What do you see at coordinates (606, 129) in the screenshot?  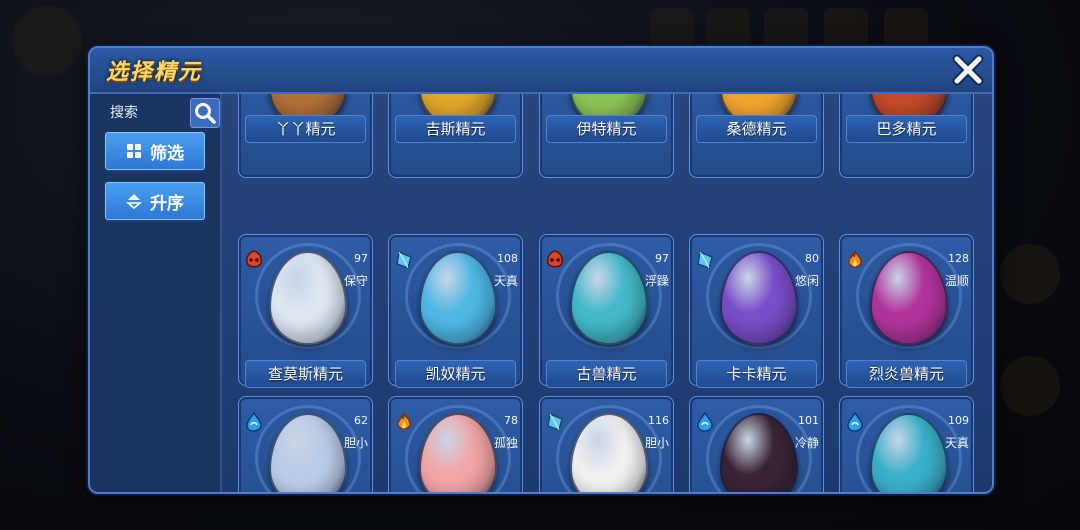 I see `essence-name: 伊特精元` at bounding box center [606, 129].